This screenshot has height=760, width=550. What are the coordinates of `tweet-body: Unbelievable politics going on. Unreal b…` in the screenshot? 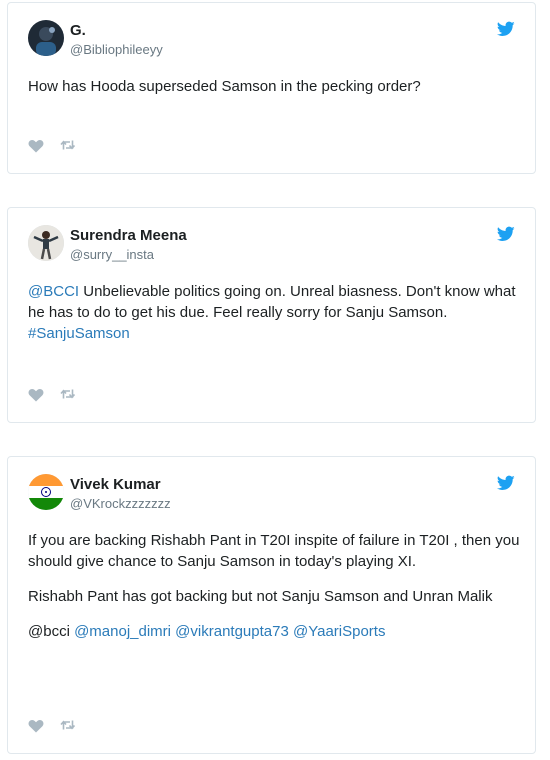 It's located at (272, 302).